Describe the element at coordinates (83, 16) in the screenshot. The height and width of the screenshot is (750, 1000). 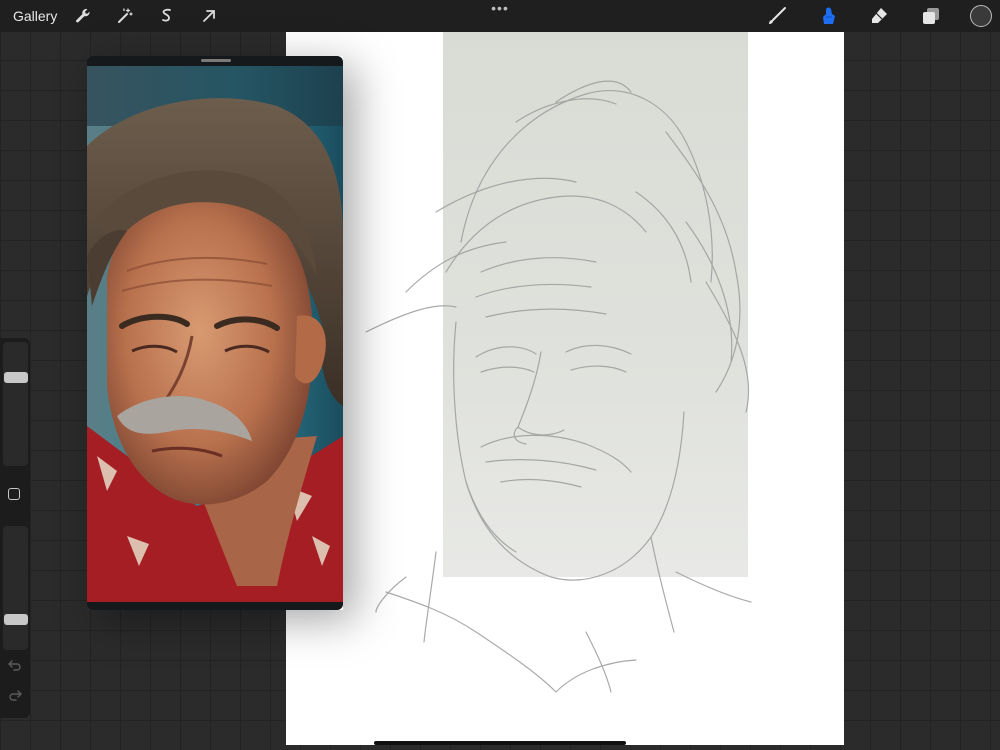
I see `wrench-icon` at that location.